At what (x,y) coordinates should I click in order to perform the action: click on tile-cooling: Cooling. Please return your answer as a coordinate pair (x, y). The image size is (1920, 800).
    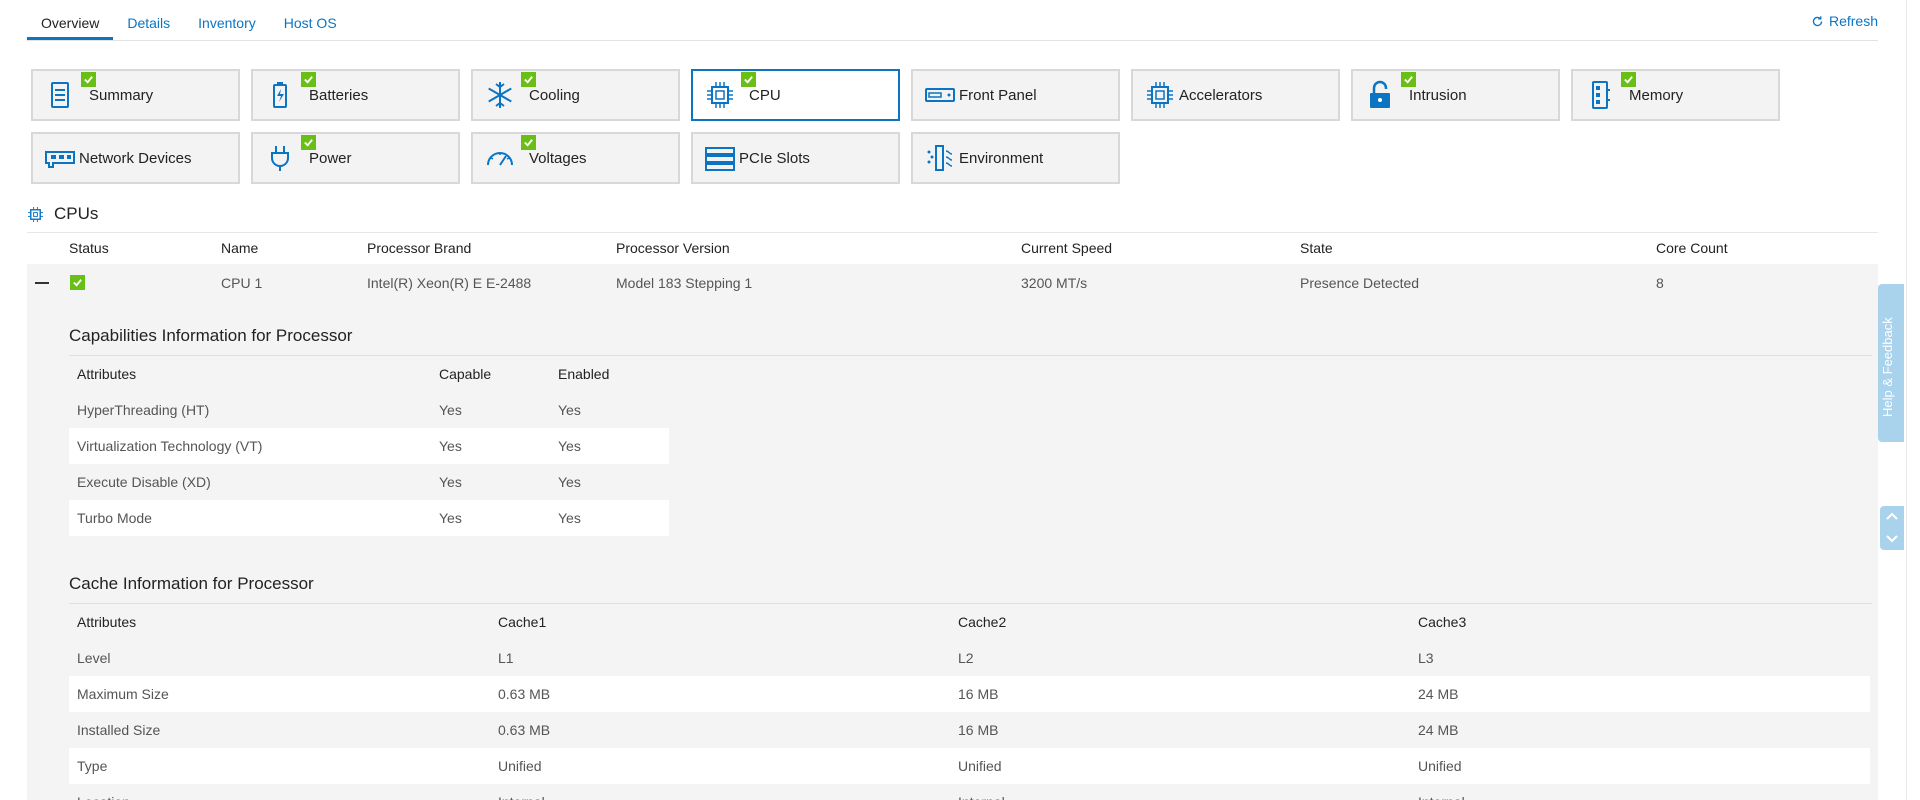
    Looking at the image, I should click on (575, 95).